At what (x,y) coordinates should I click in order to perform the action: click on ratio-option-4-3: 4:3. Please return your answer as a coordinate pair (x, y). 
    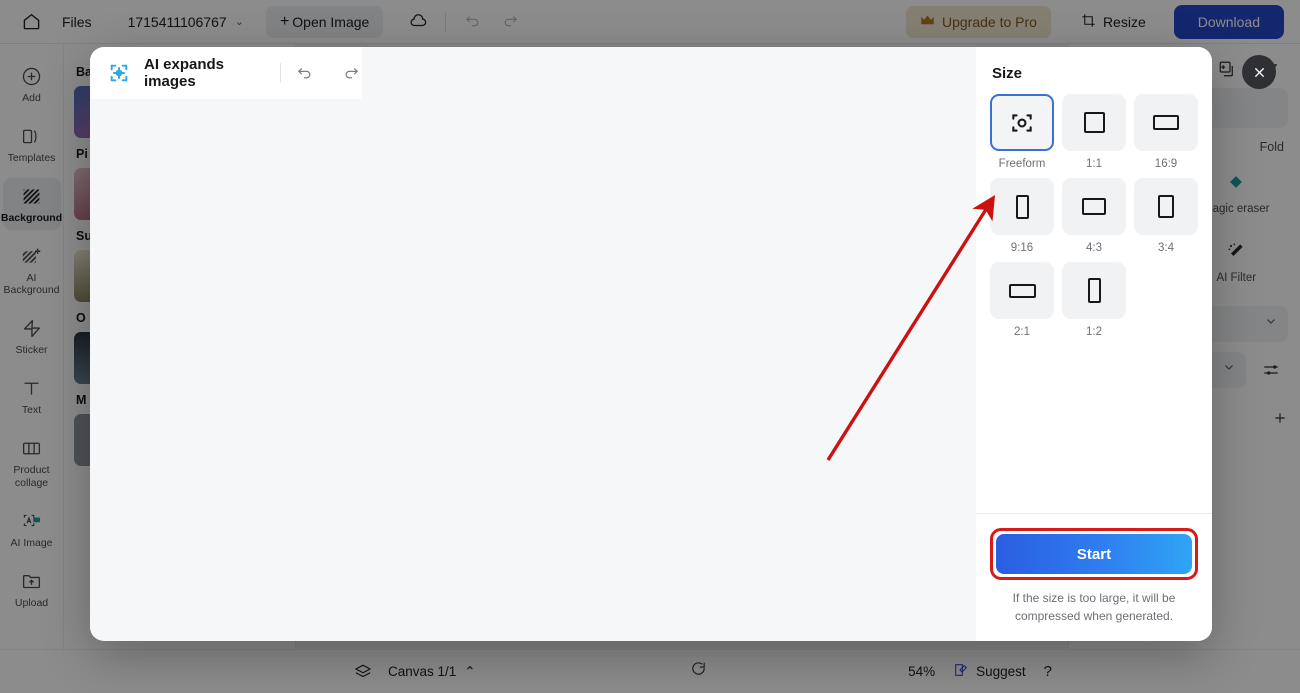
    Looking at the image, I should click on (1094, 216).